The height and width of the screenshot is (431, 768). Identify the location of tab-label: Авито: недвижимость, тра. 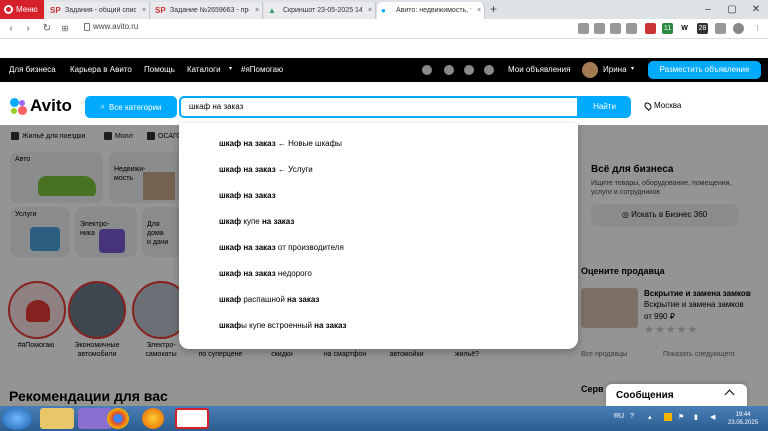
(433, 10).